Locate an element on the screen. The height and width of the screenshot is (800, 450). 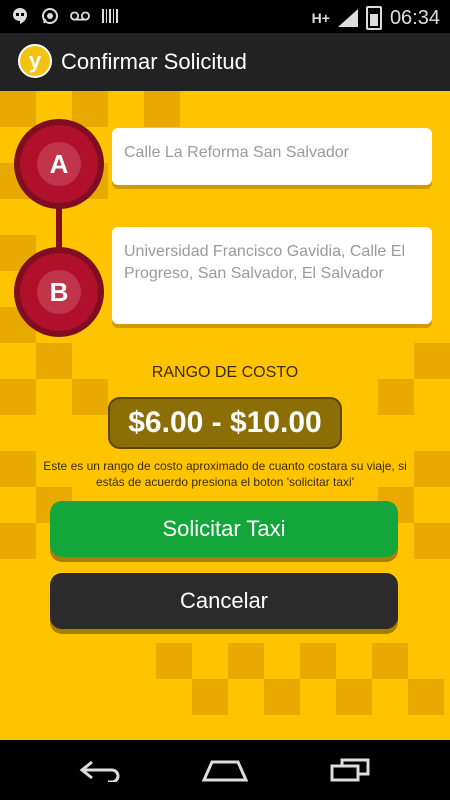
point-a-label: A is located at coordinates (59, 164).